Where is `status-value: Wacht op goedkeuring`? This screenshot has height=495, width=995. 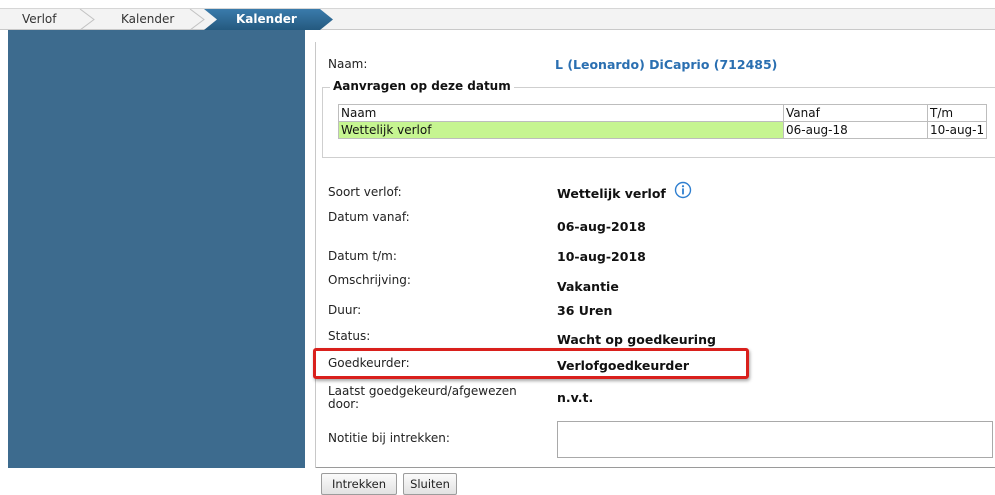
status-value: Wacht op goedkeuring is located at coordinates (636, 339).